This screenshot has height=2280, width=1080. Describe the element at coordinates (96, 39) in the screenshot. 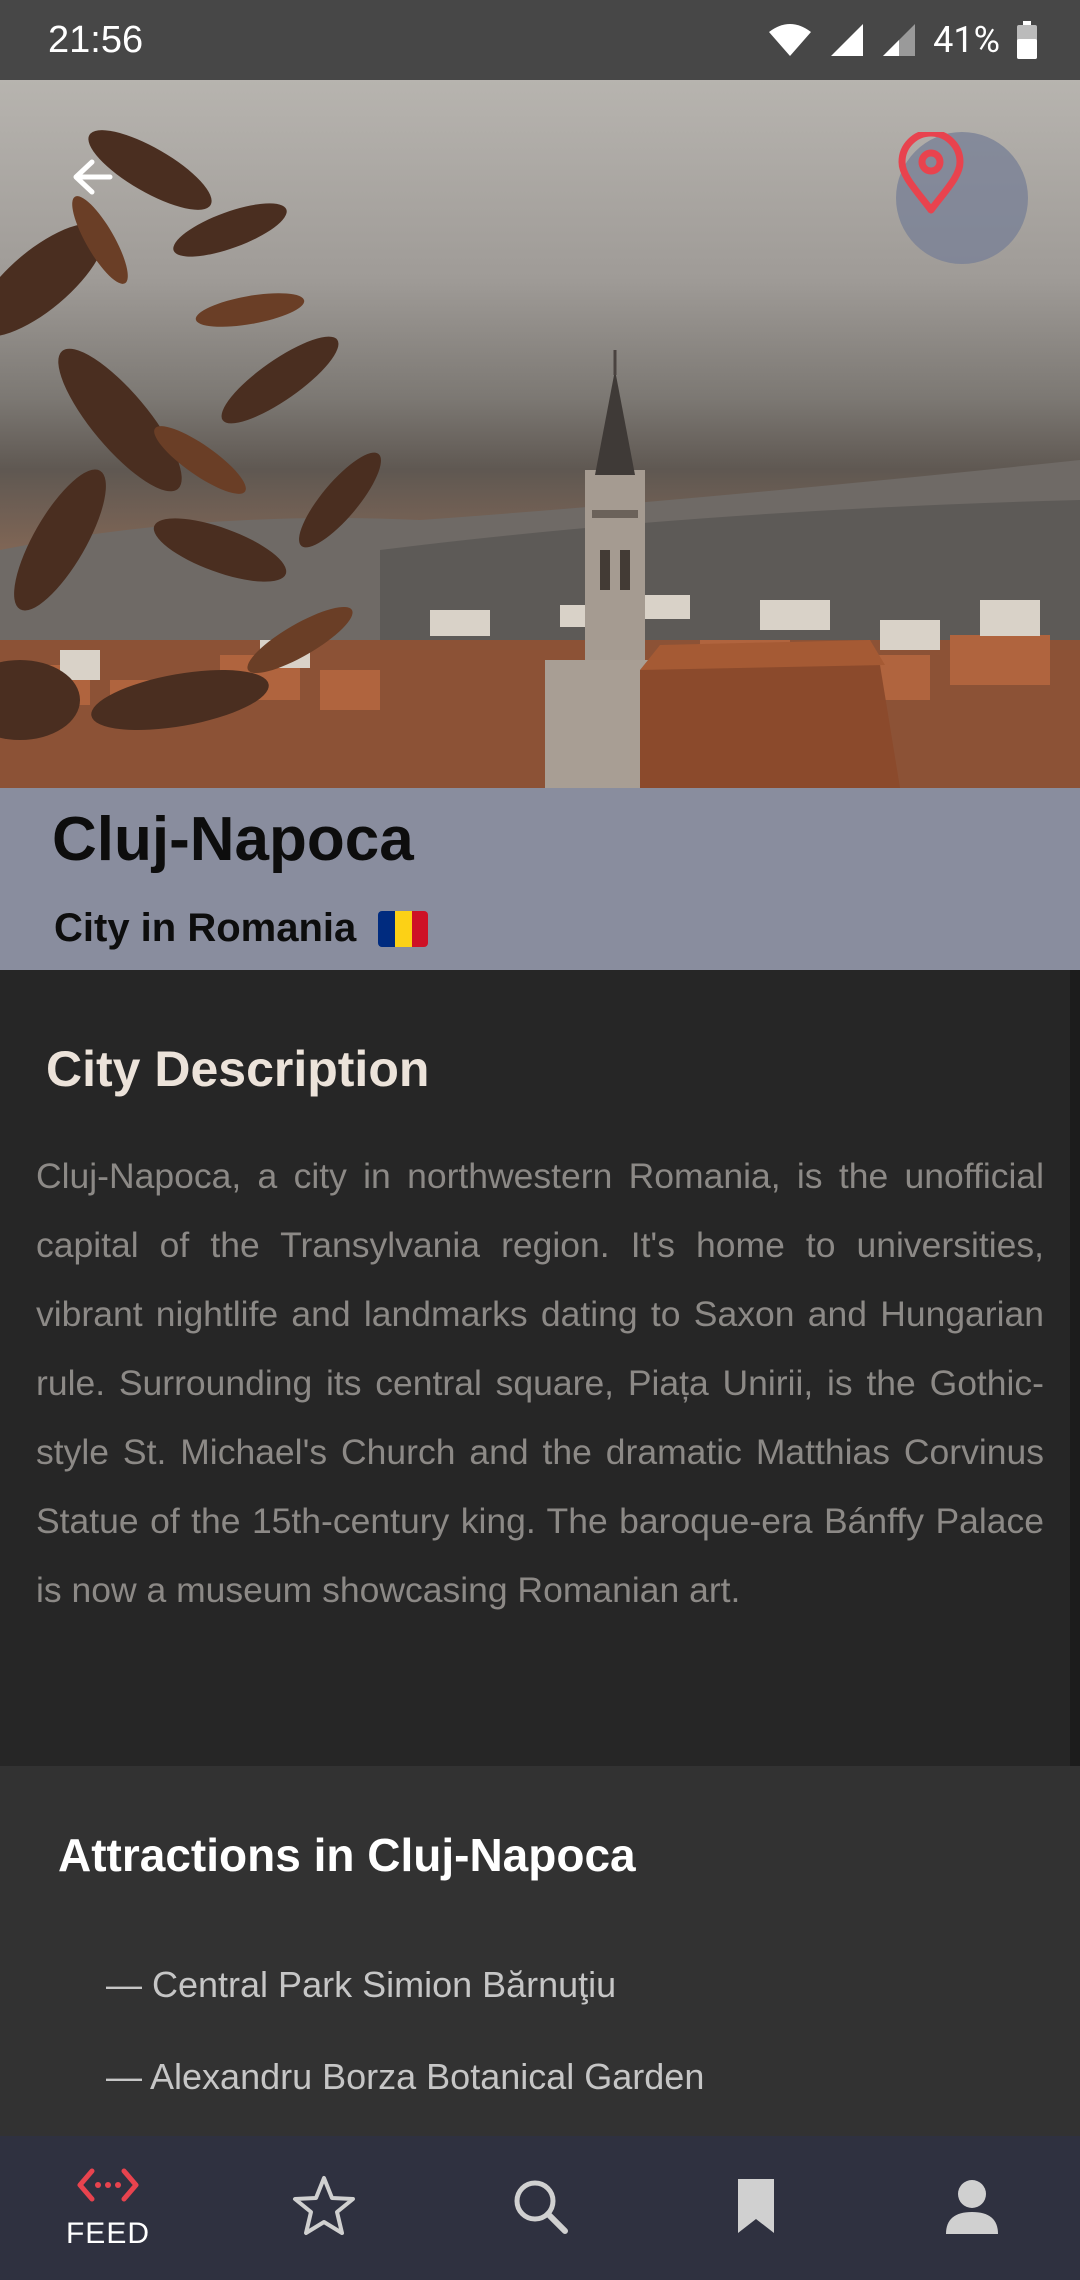

I see `status-time: 21:56` at that location.